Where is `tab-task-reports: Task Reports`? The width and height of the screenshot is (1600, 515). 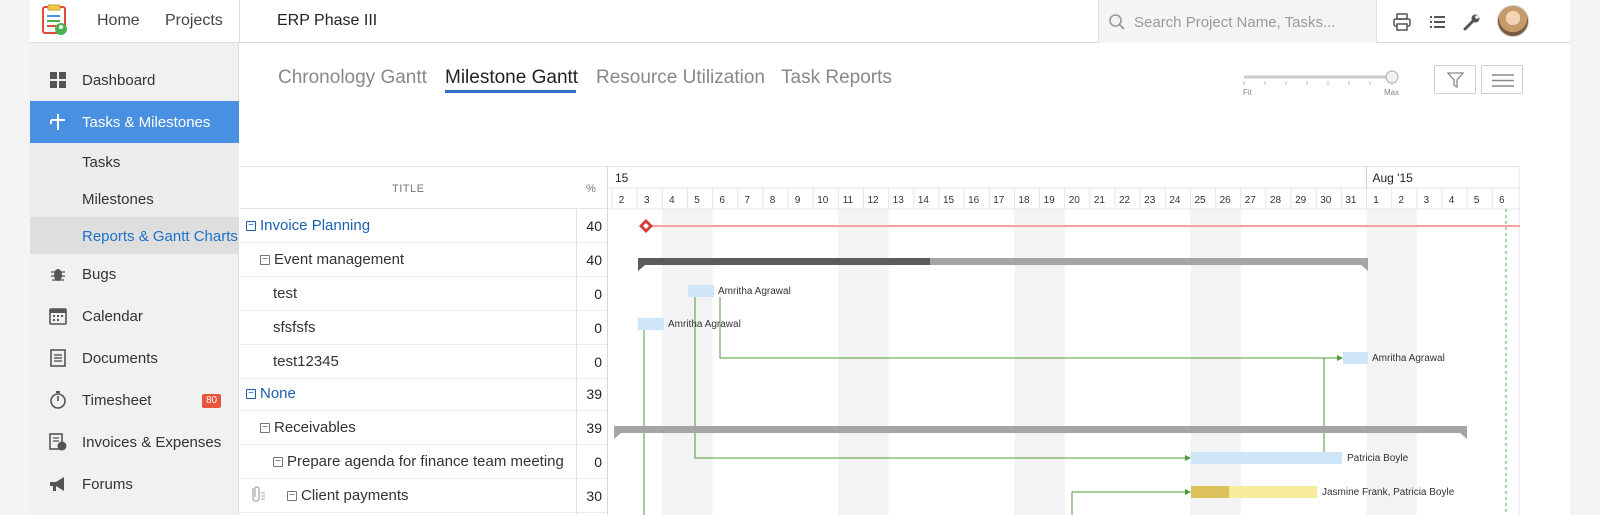
tab-task-reports: Task Reports is located at coordinates (836, 78).